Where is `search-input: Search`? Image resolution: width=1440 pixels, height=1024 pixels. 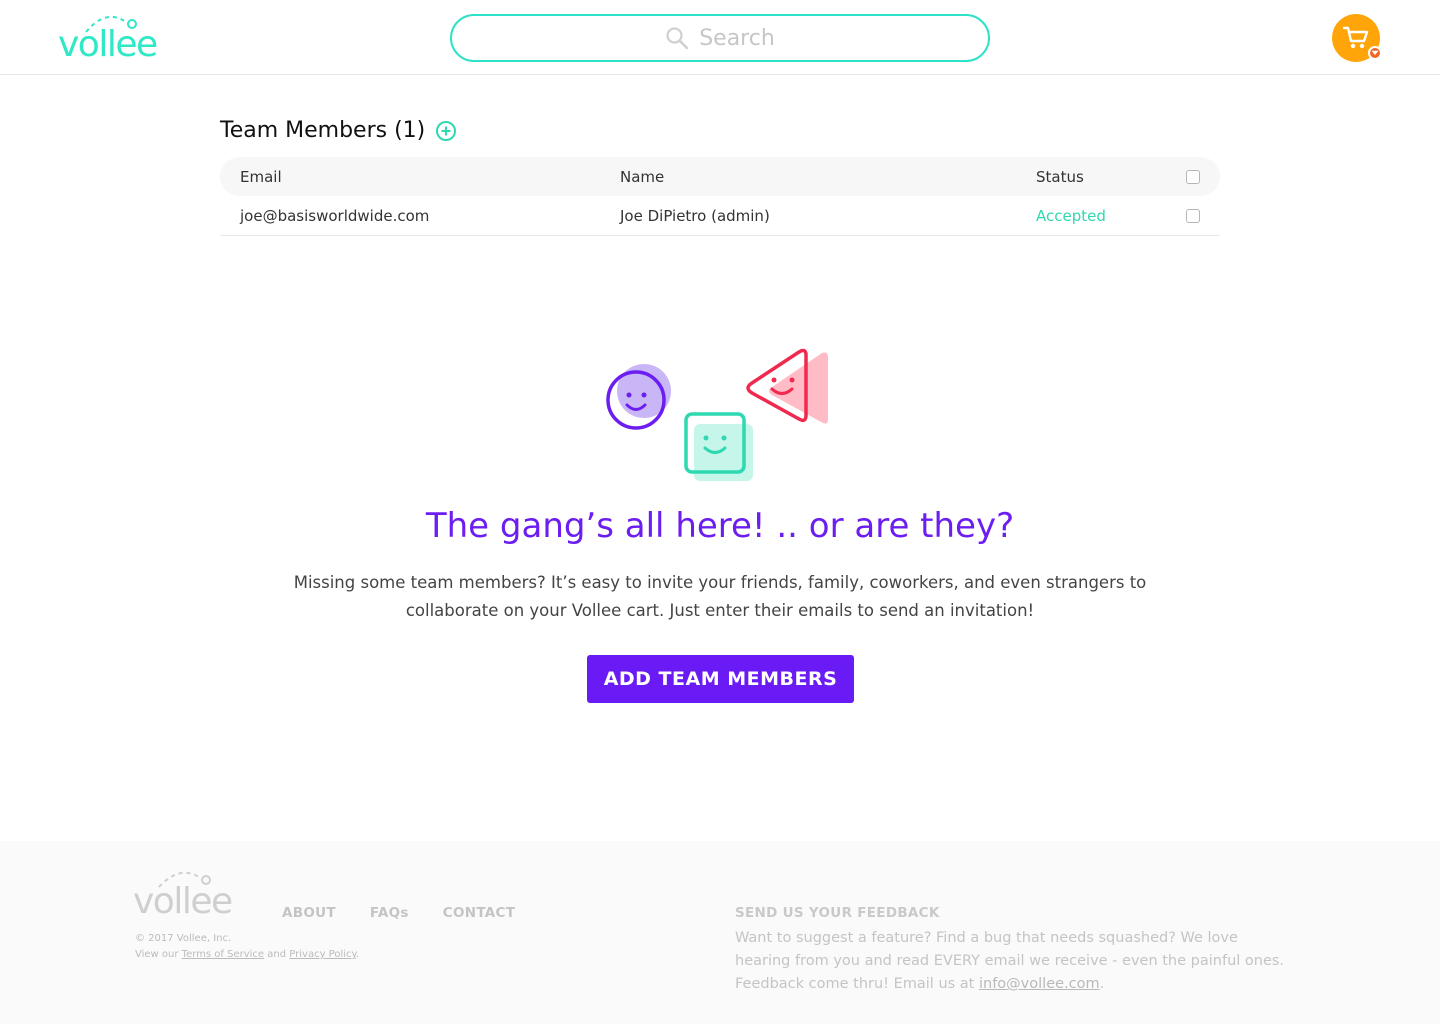 search-input: Search is located at coordinates (720, 38).